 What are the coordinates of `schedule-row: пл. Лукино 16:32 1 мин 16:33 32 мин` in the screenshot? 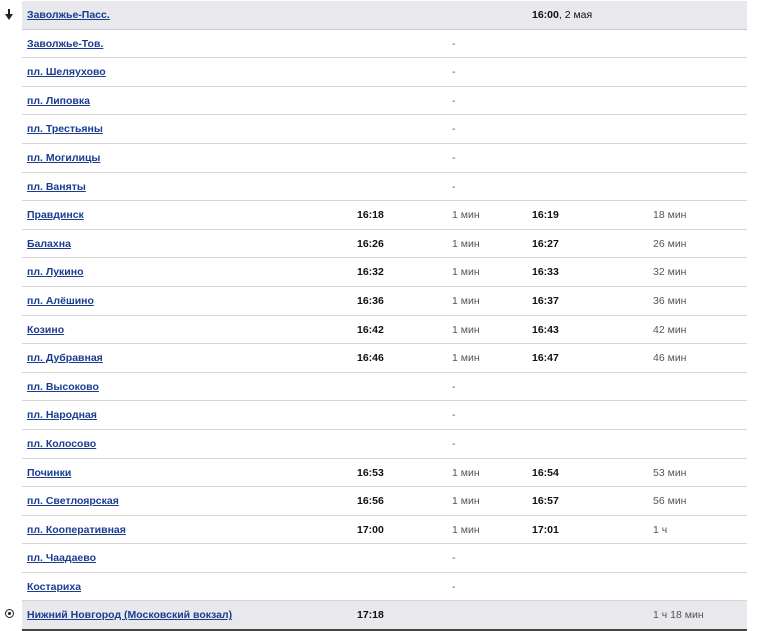 It's located at (384, 272).